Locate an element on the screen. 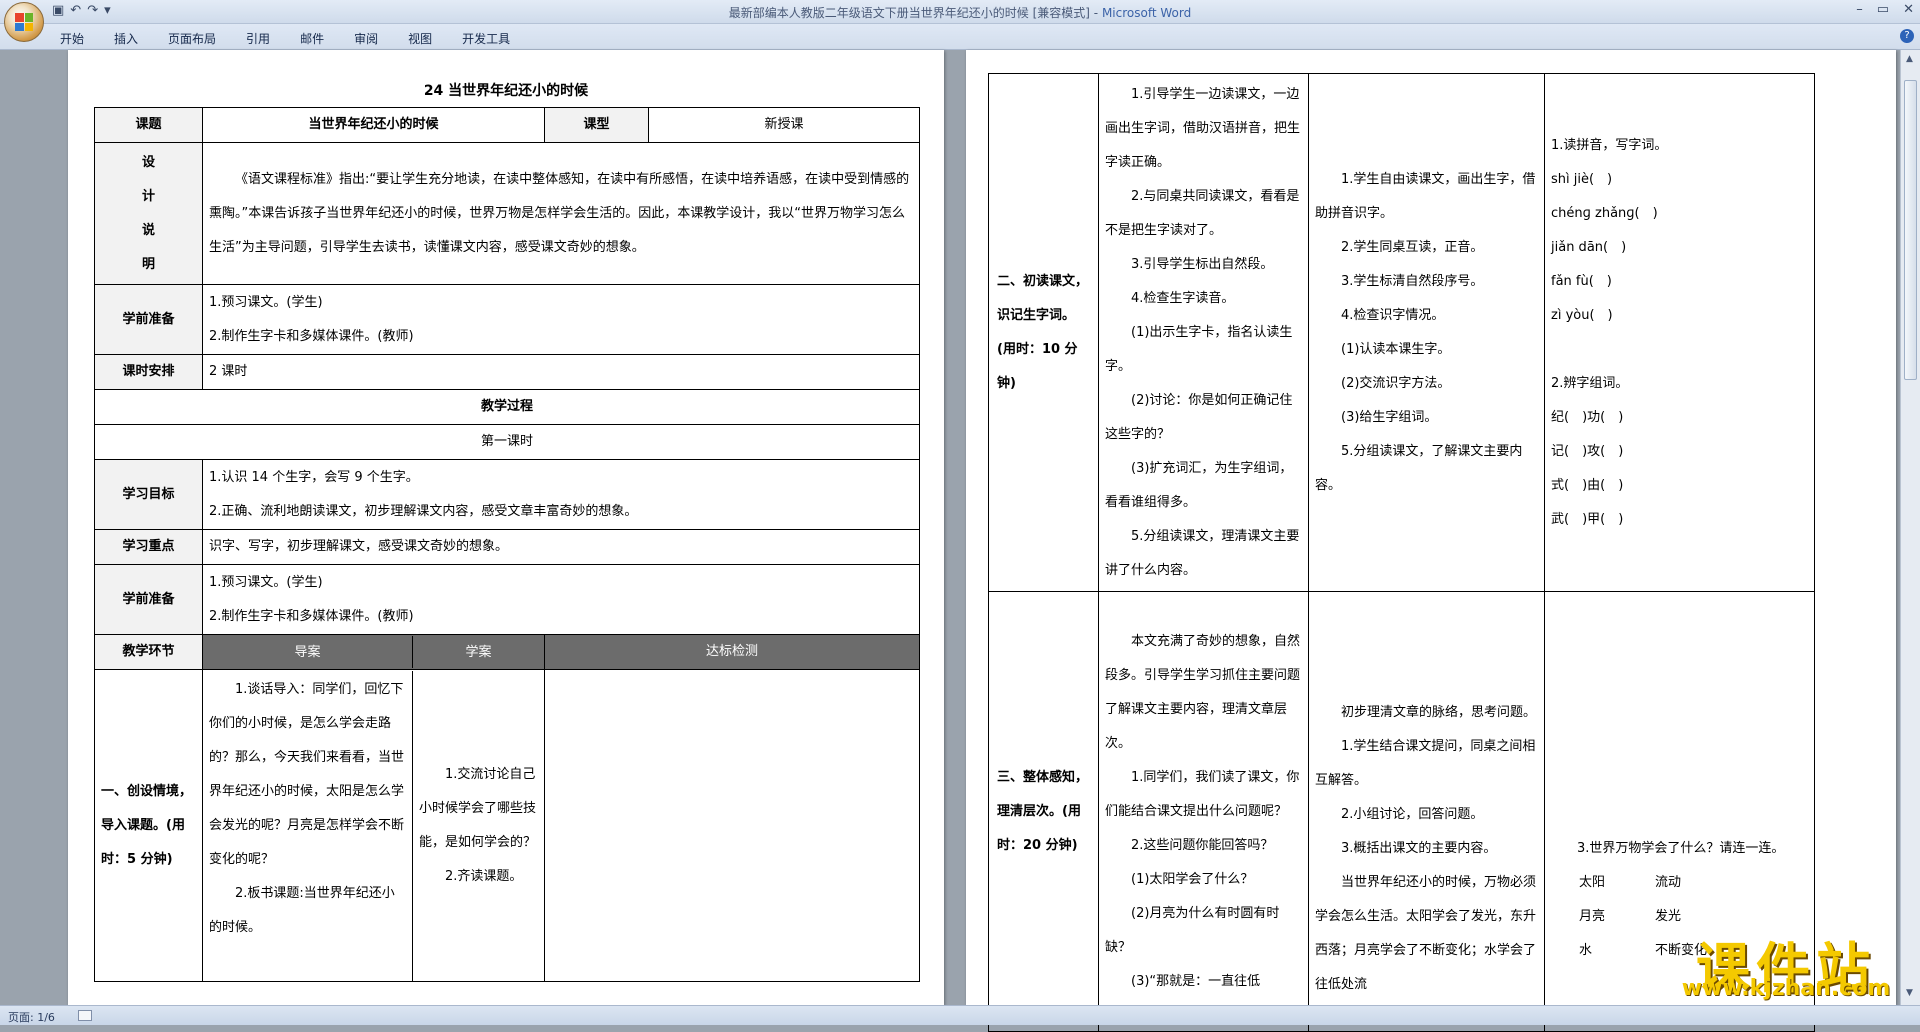  check-item: zì yòu( ) is located at coordinates (1582, 315).